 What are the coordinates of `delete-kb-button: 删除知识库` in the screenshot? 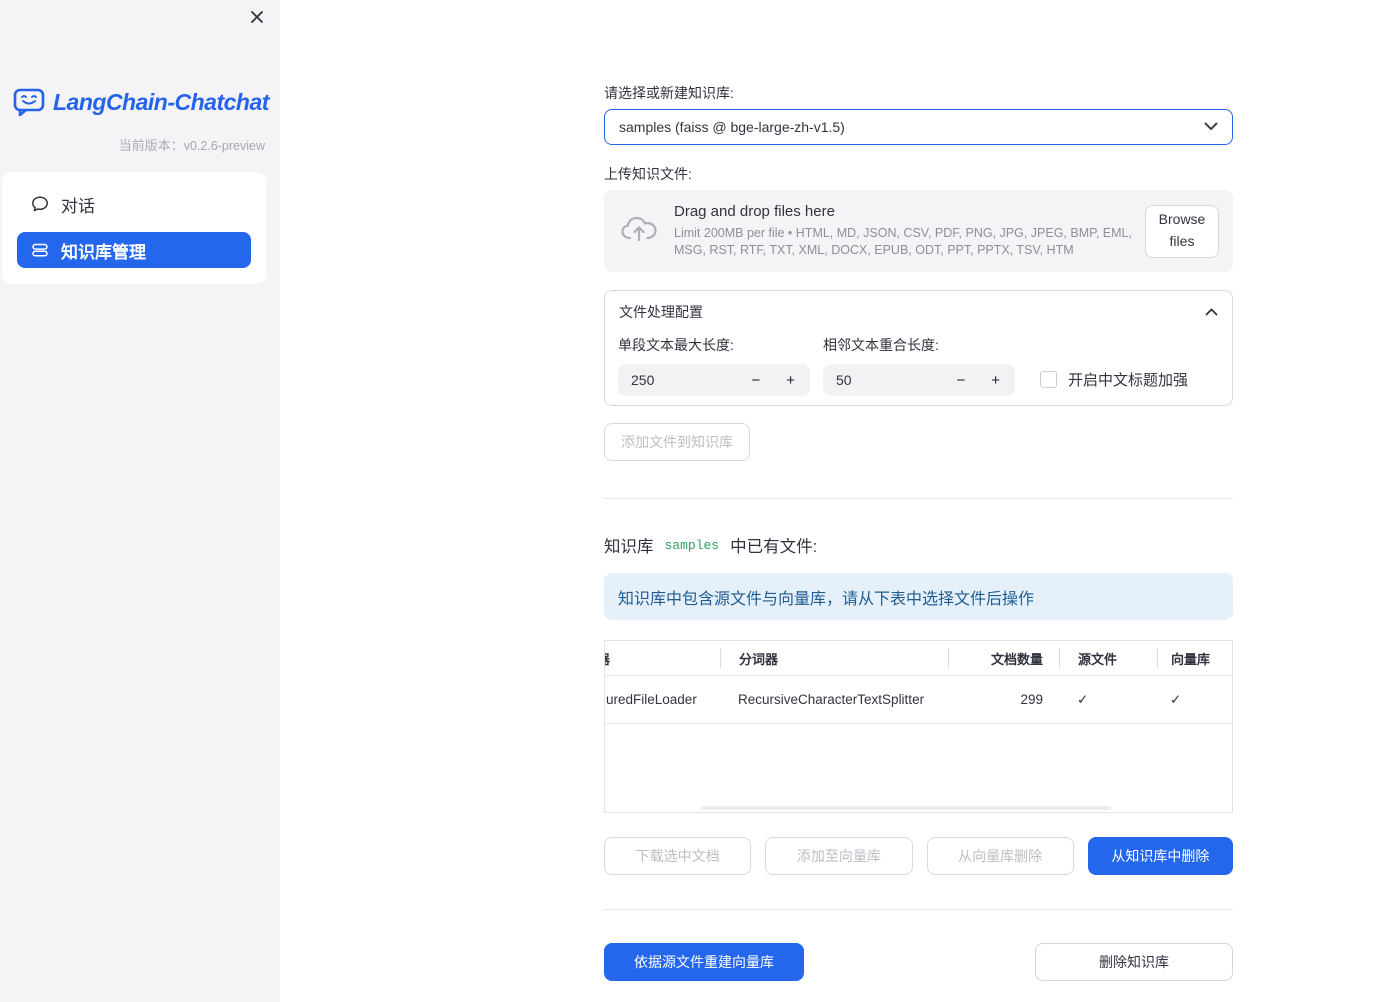 It's located at (1134, 962).